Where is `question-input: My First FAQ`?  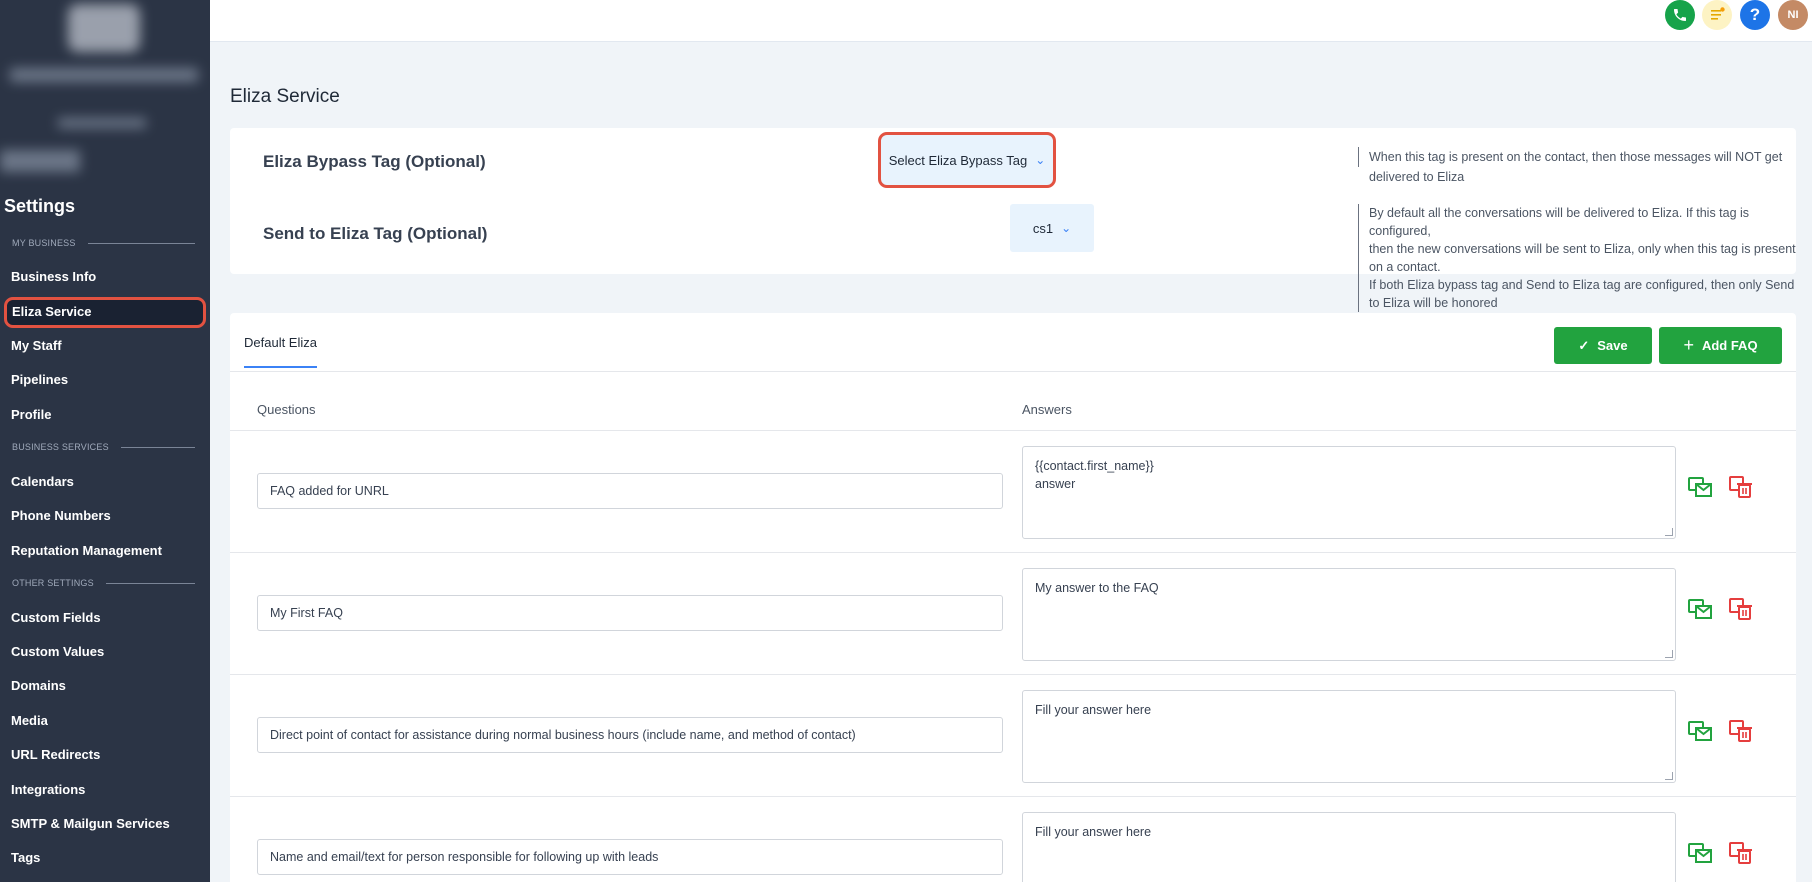 question-input: My First FAQ is located at coordinates (630, 613).